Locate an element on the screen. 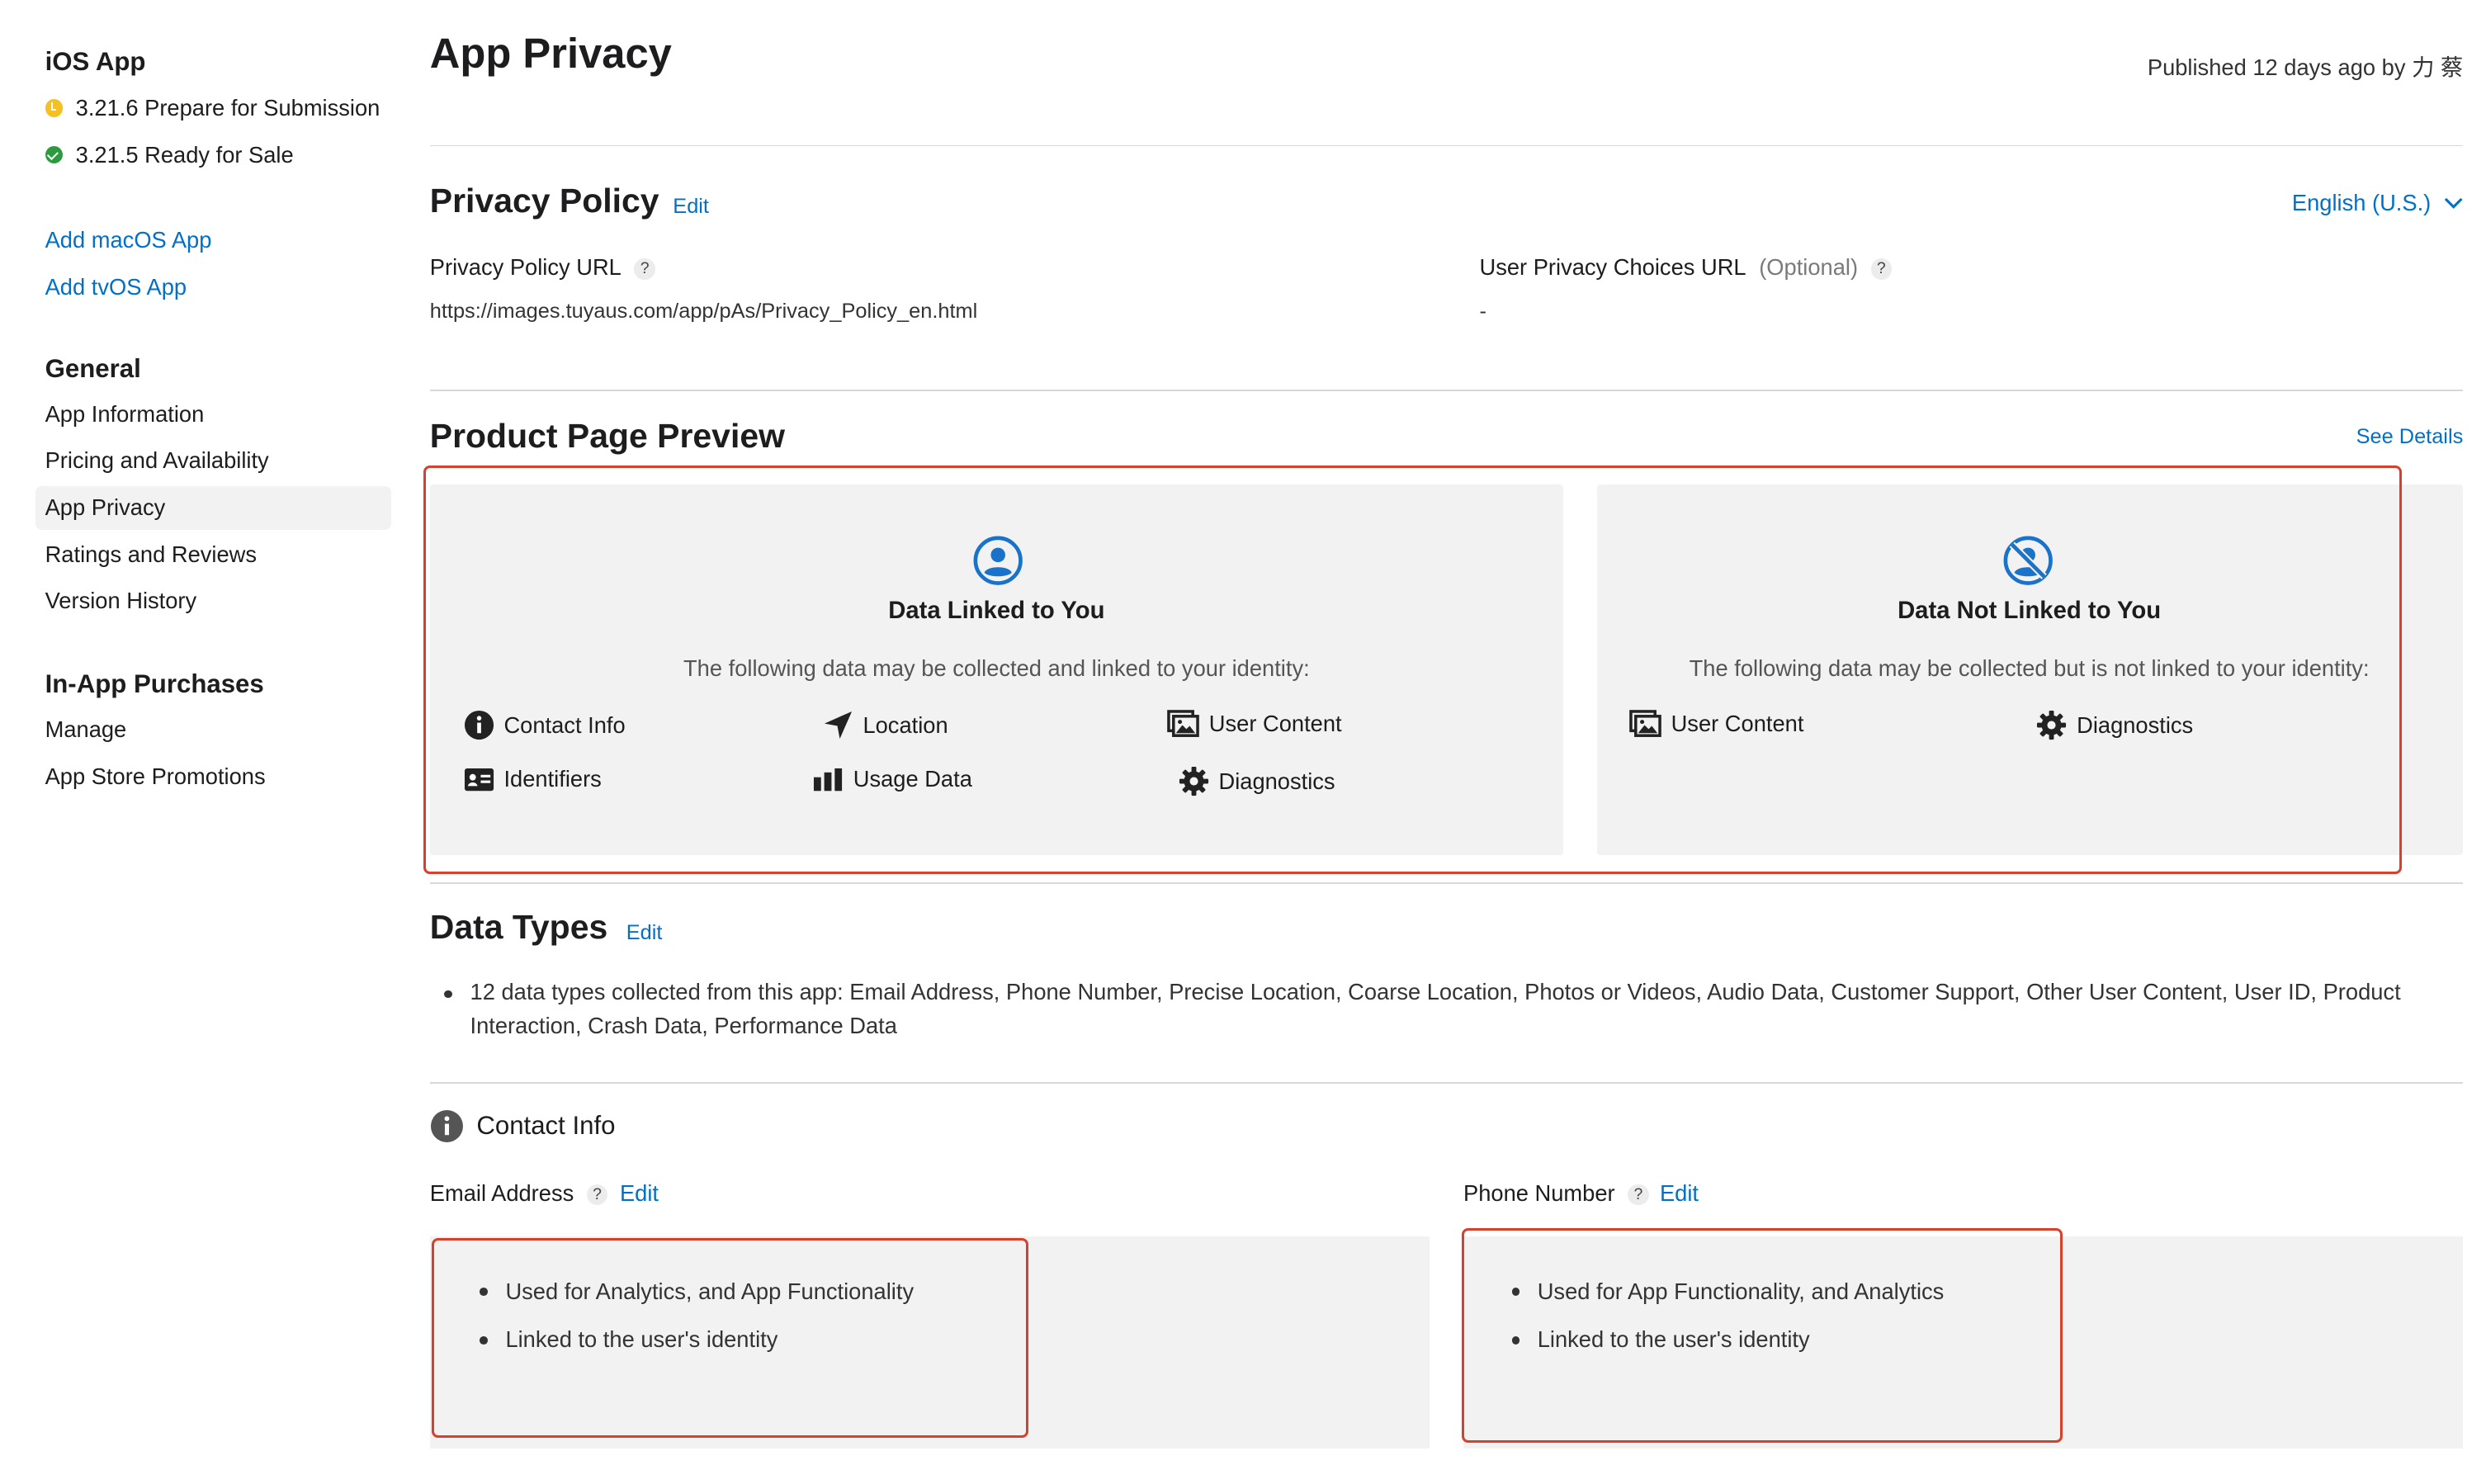 This screenshot has width=2486, height=1484. pending-status-icon is located at coordinates (54, 108).